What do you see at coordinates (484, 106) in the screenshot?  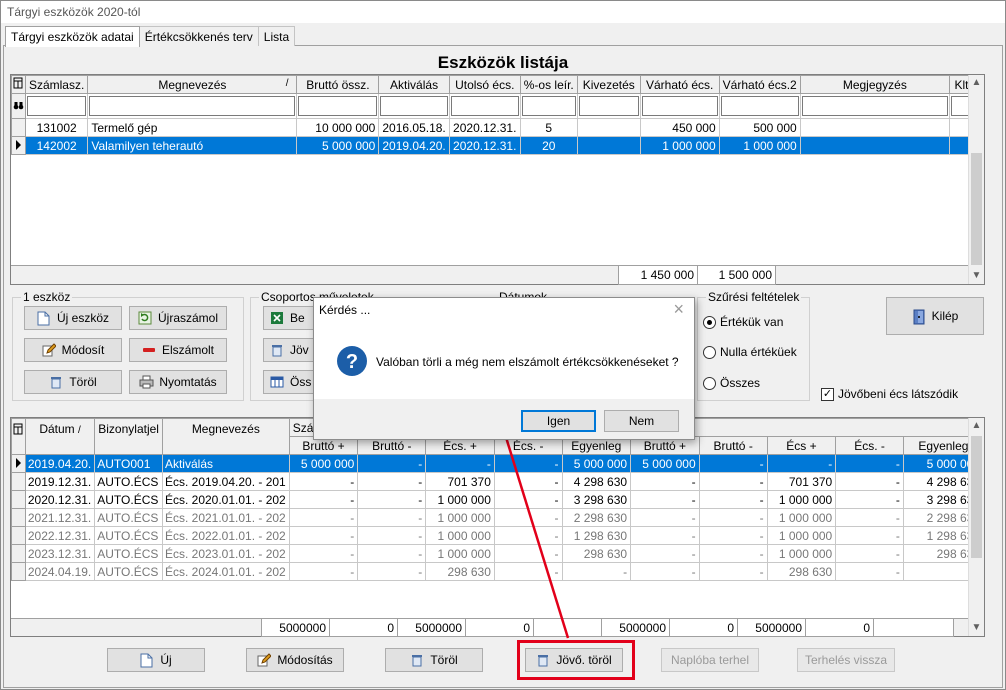 I see `filter-input-utolso-ecs` at bounding box center [484, 106].